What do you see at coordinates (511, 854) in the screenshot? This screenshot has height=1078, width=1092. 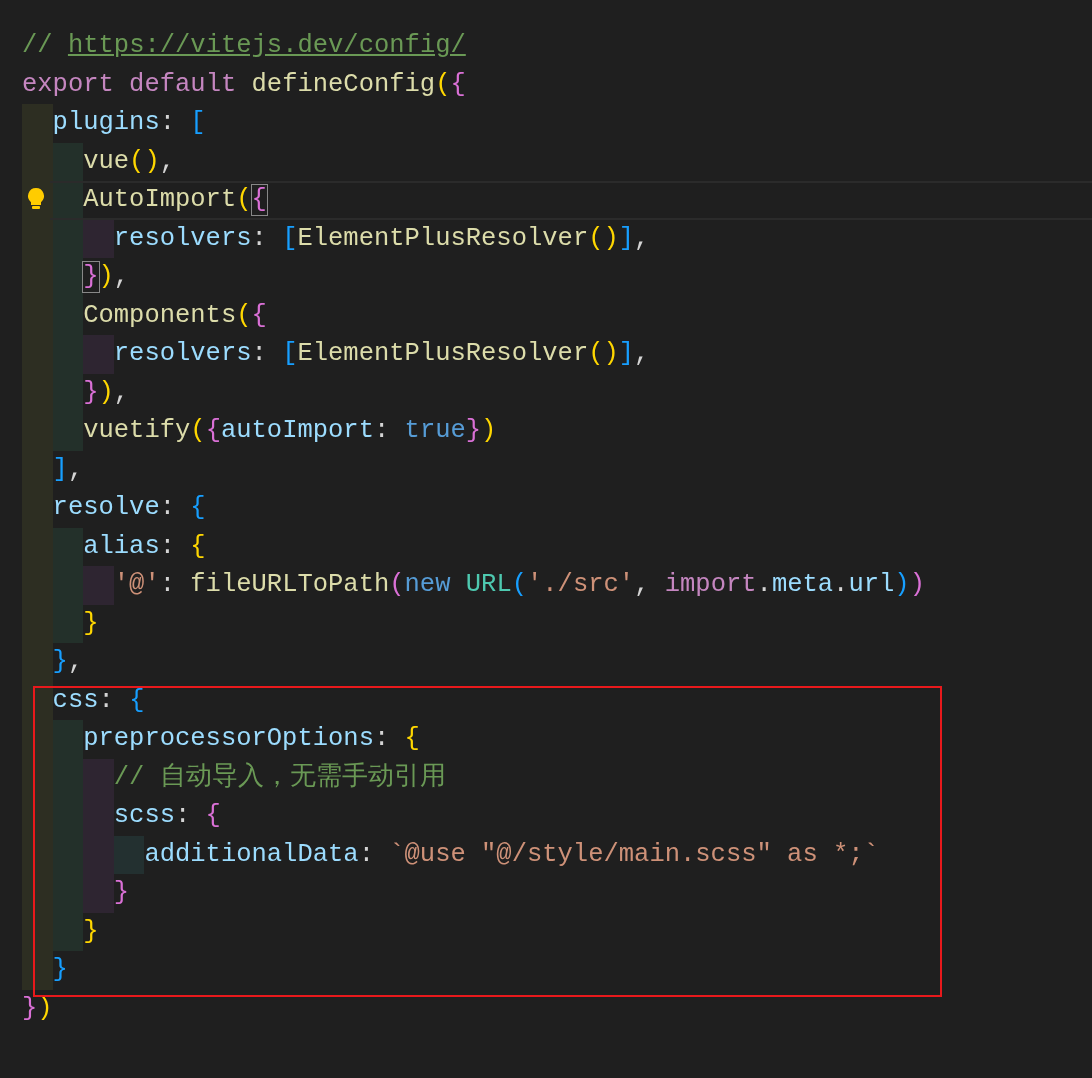 I see `code-line: additionalData: `@use "@/style/main.scss" as *;`` at bounding box center [511, 854].